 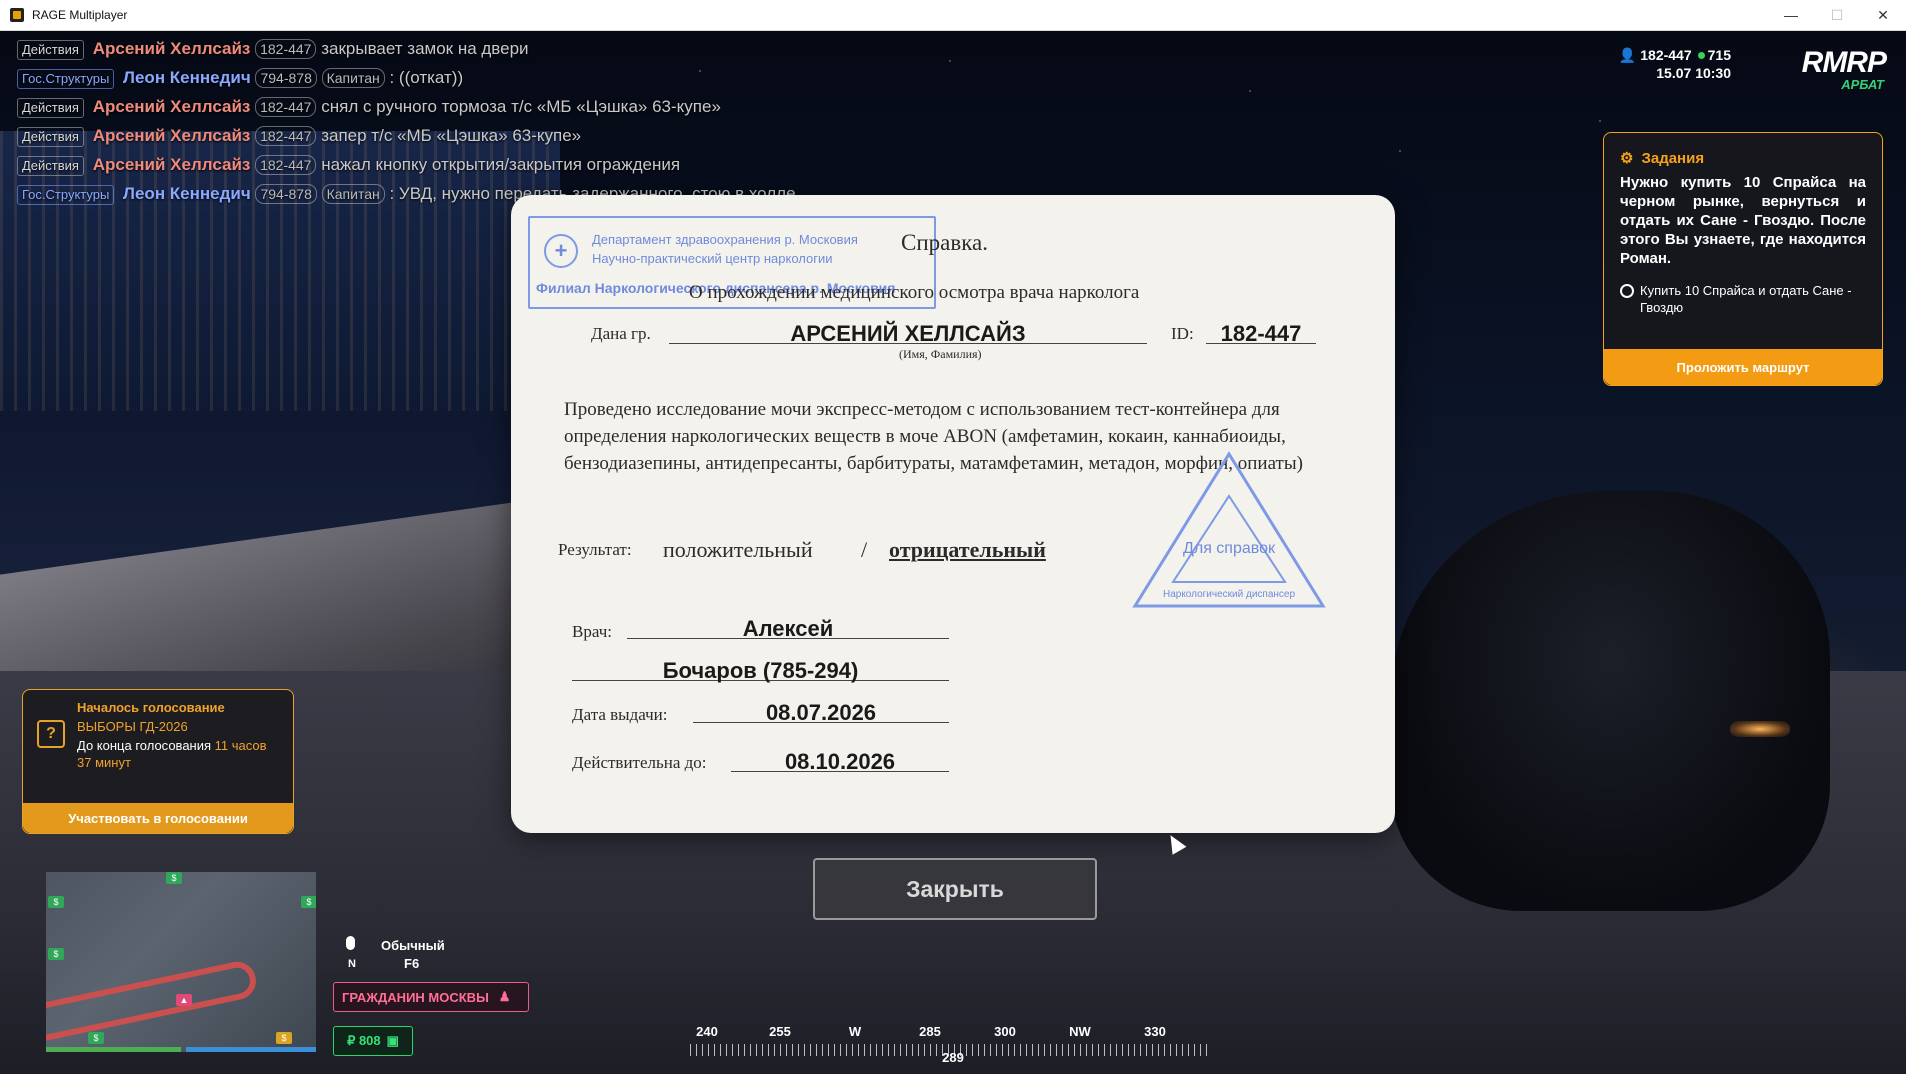 I want to click on quest-icon: ⚙, so click(x=1627, y=158).